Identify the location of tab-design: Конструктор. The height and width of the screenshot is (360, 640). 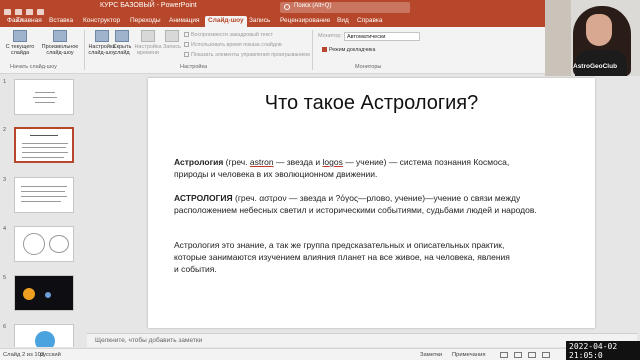
(101, 20).